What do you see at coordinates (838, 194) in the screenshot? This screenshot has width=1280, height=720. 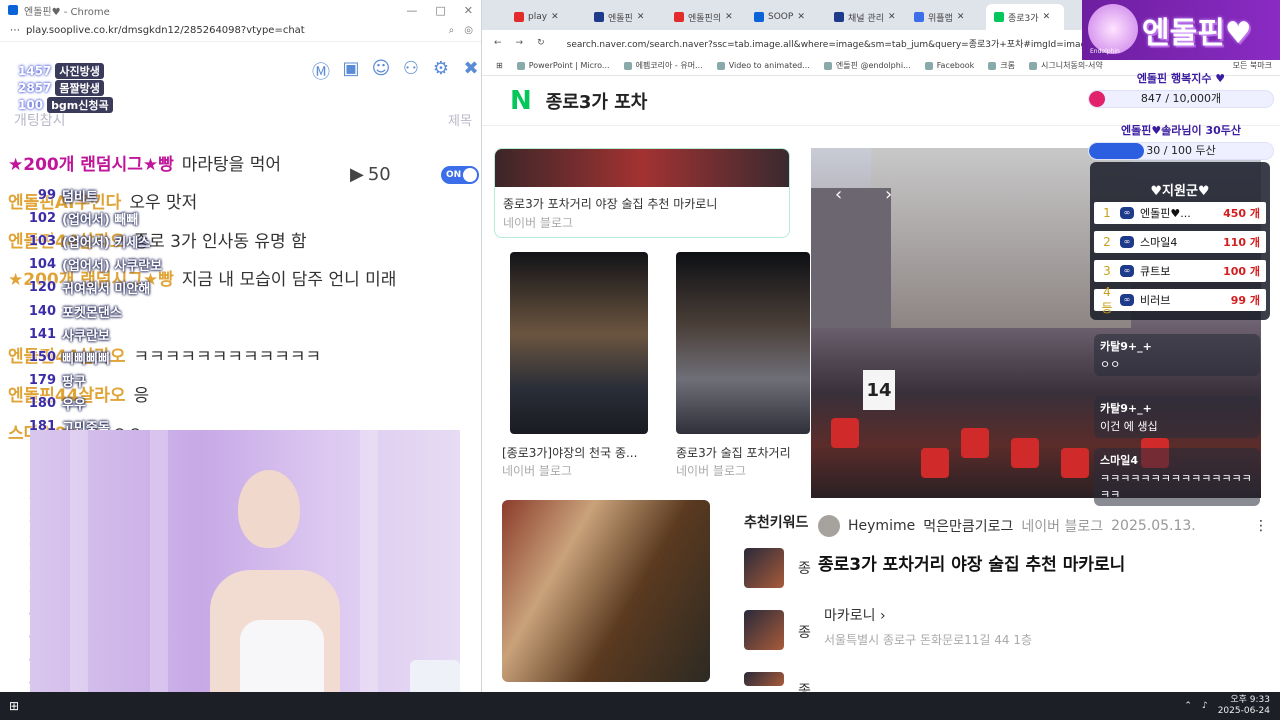 I see `prev-arrow-icon: ‹` at bounding box center [838, 194].